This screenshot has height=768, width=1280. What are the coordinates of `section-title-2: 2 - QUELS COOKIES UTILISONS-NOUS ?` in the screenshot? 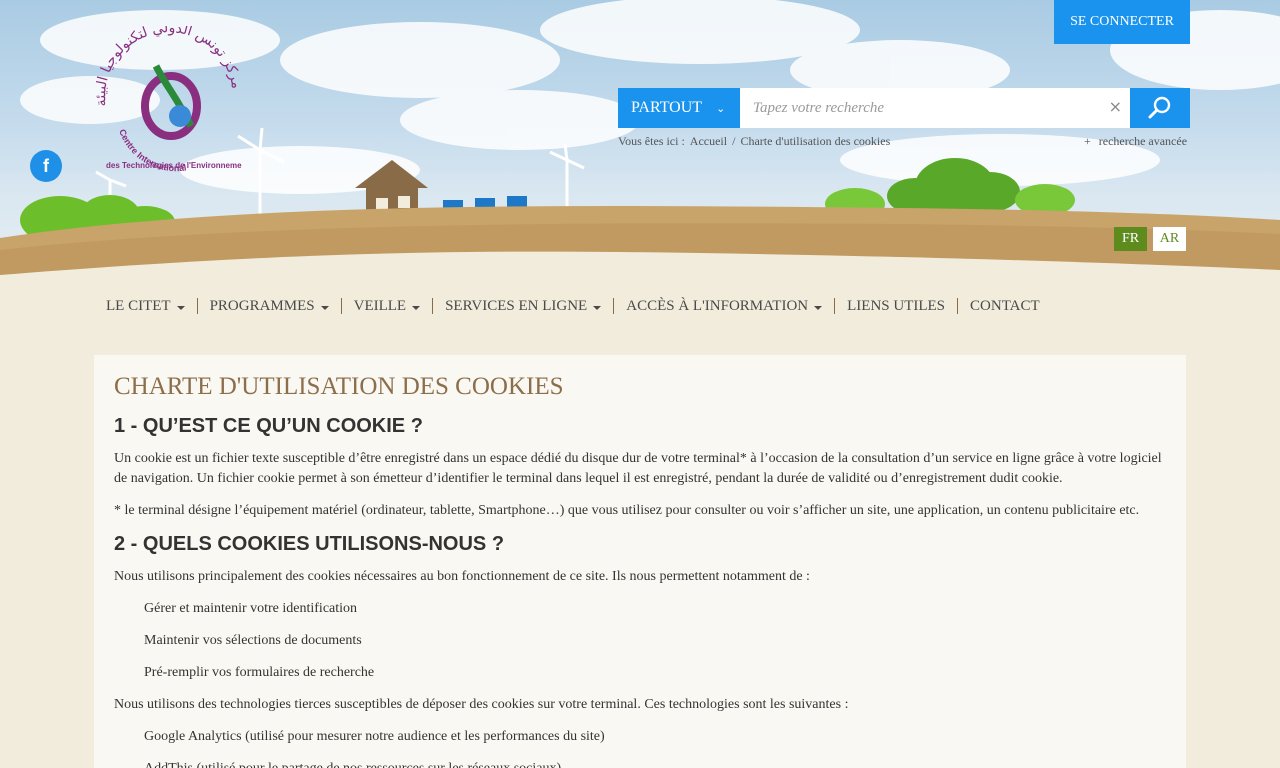 It's located at (309, 544).